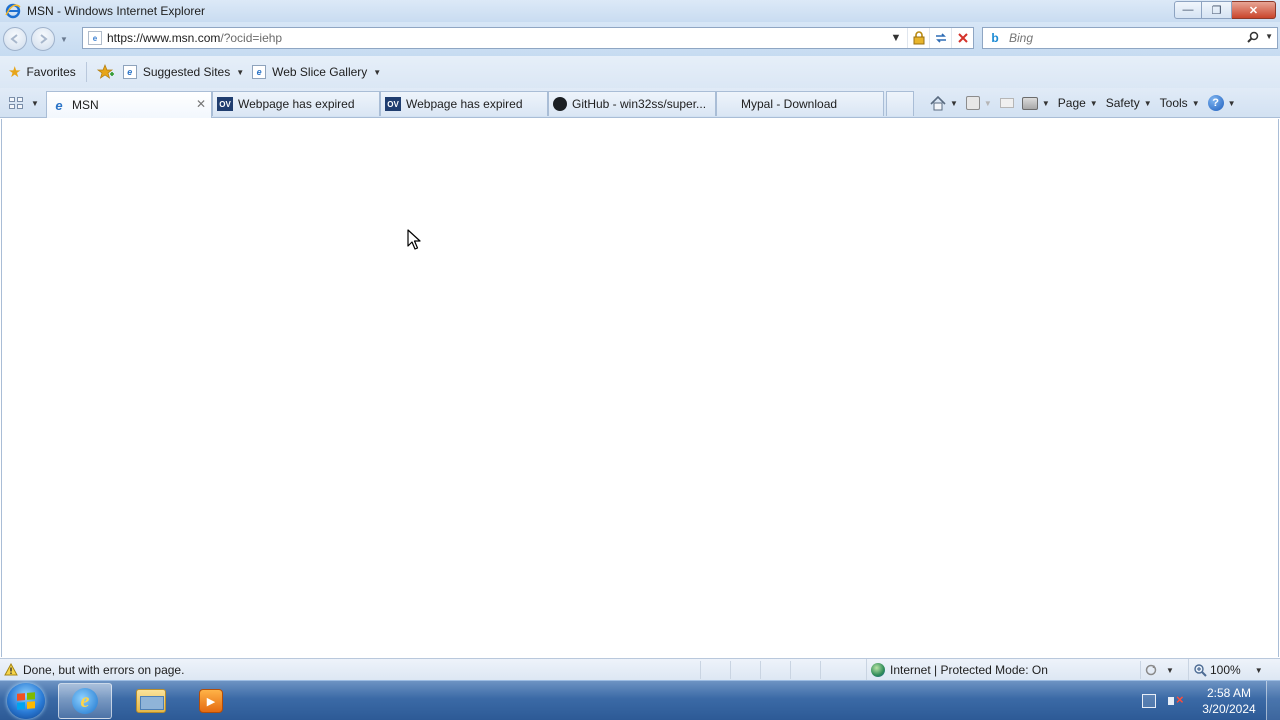  I want to click on folder-icon, so click(151, 701).